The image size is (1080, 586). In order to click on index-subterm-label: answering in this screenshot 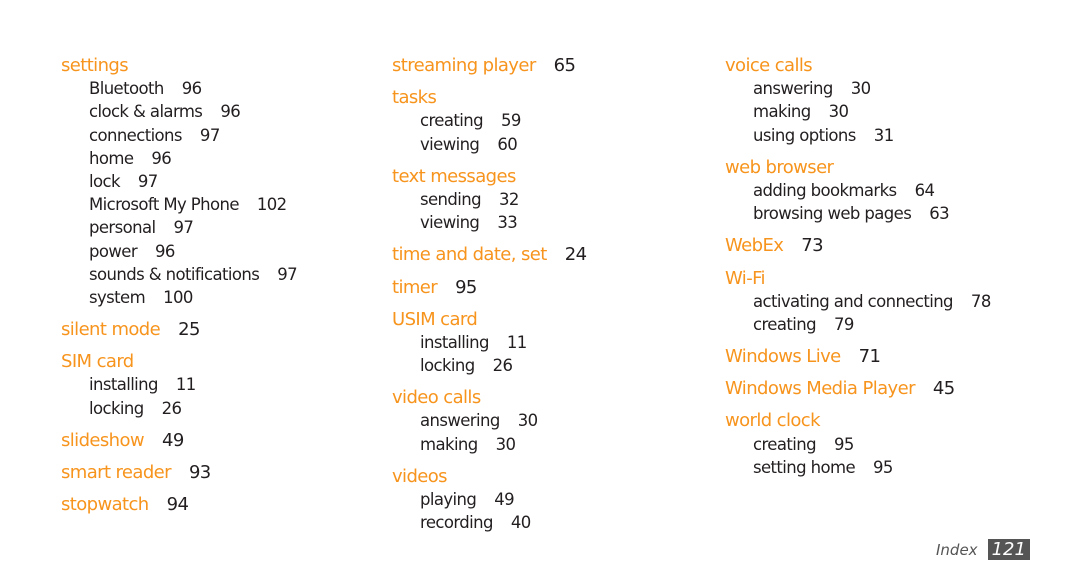, I will do `click(793, 89)`.